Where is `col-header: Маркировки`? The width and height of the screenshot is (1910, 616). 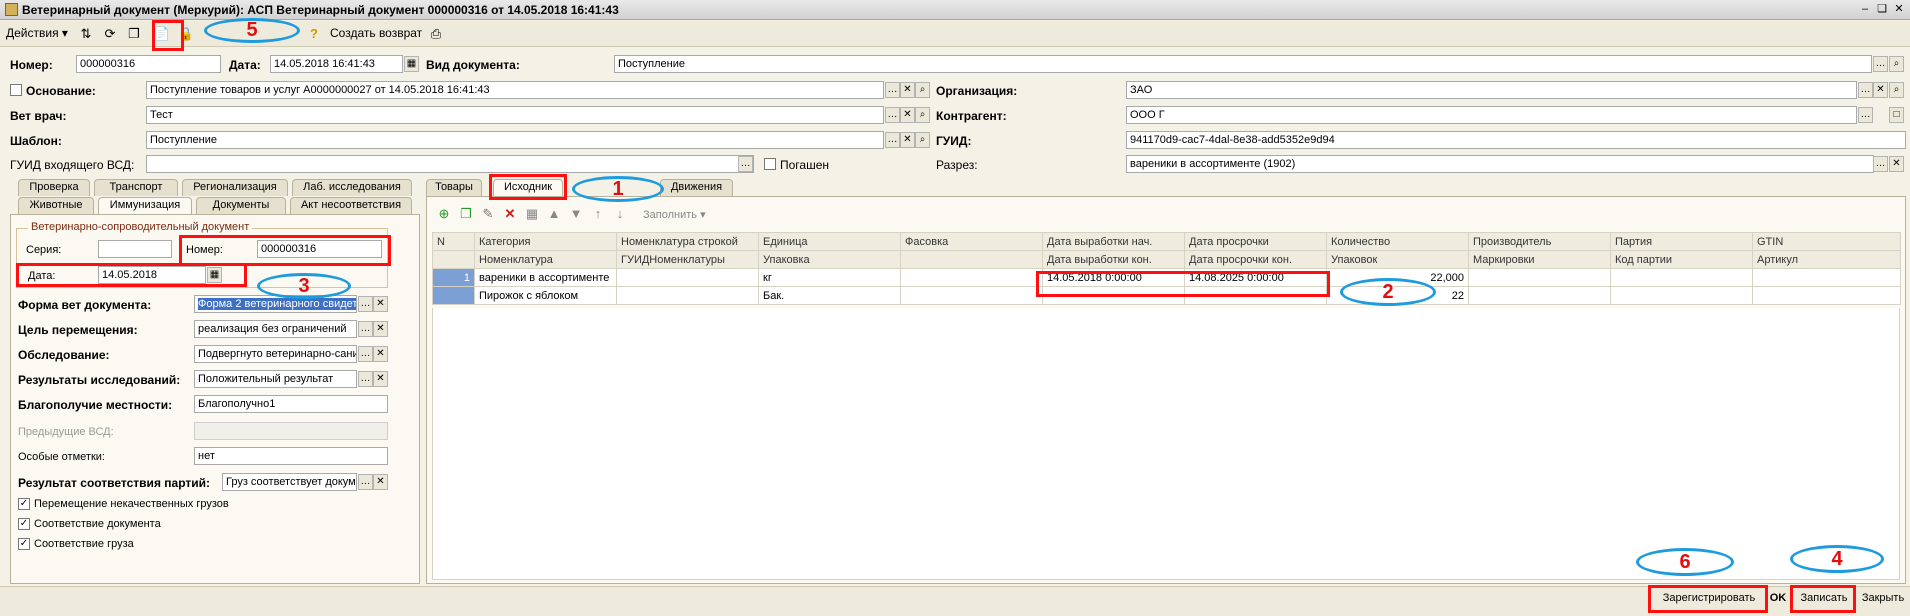
col-header: Маркировки is located at coordinates (1539, 259).